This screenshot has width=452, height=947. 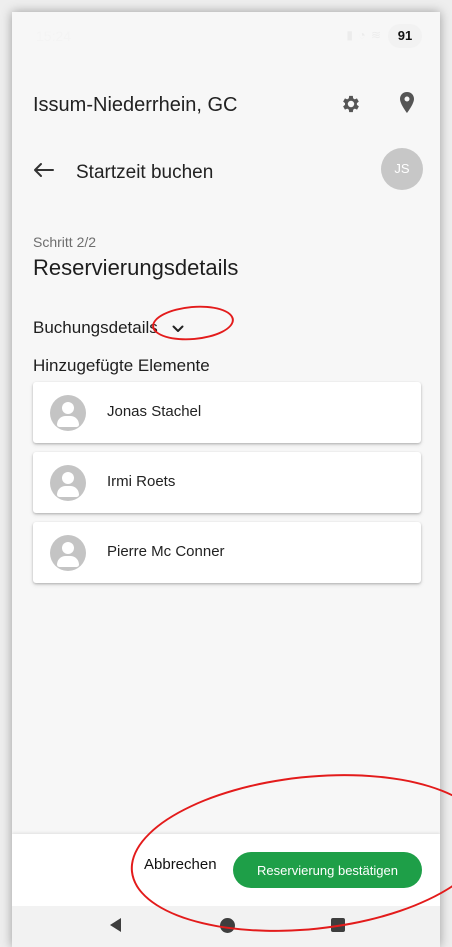 What do you see at coordinates (178, 329) in the screenshot?
I see `chevron-down-icon` at bounding box center [178, 329].